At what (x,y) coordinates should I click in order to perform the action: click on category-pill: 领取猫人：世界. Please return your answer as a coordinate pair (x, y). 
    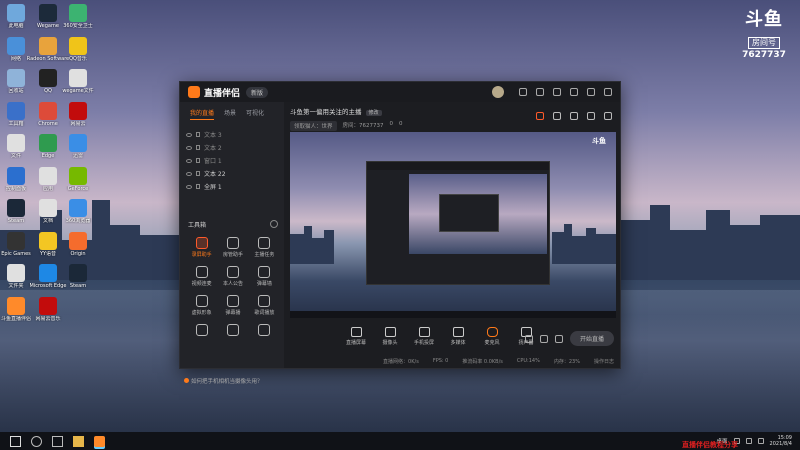
    Looking at the image, I should click on (313, 126).